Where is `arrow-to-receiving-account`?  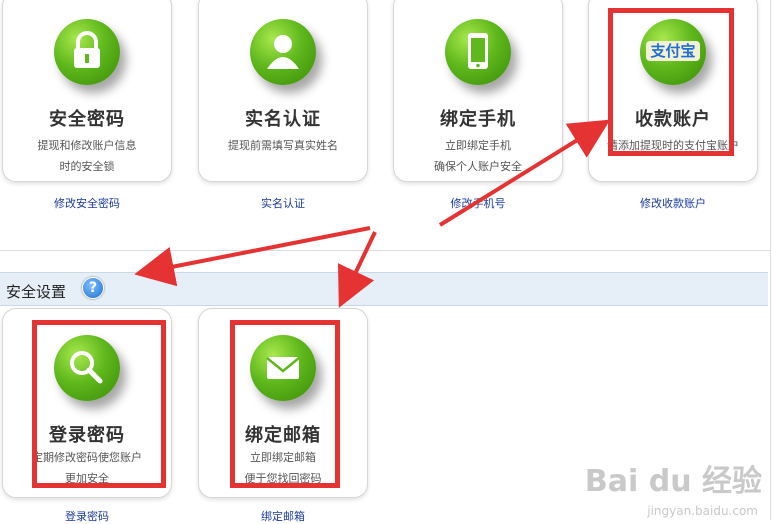
arrow-to-receiving-account is located at coordinates (524, 173).